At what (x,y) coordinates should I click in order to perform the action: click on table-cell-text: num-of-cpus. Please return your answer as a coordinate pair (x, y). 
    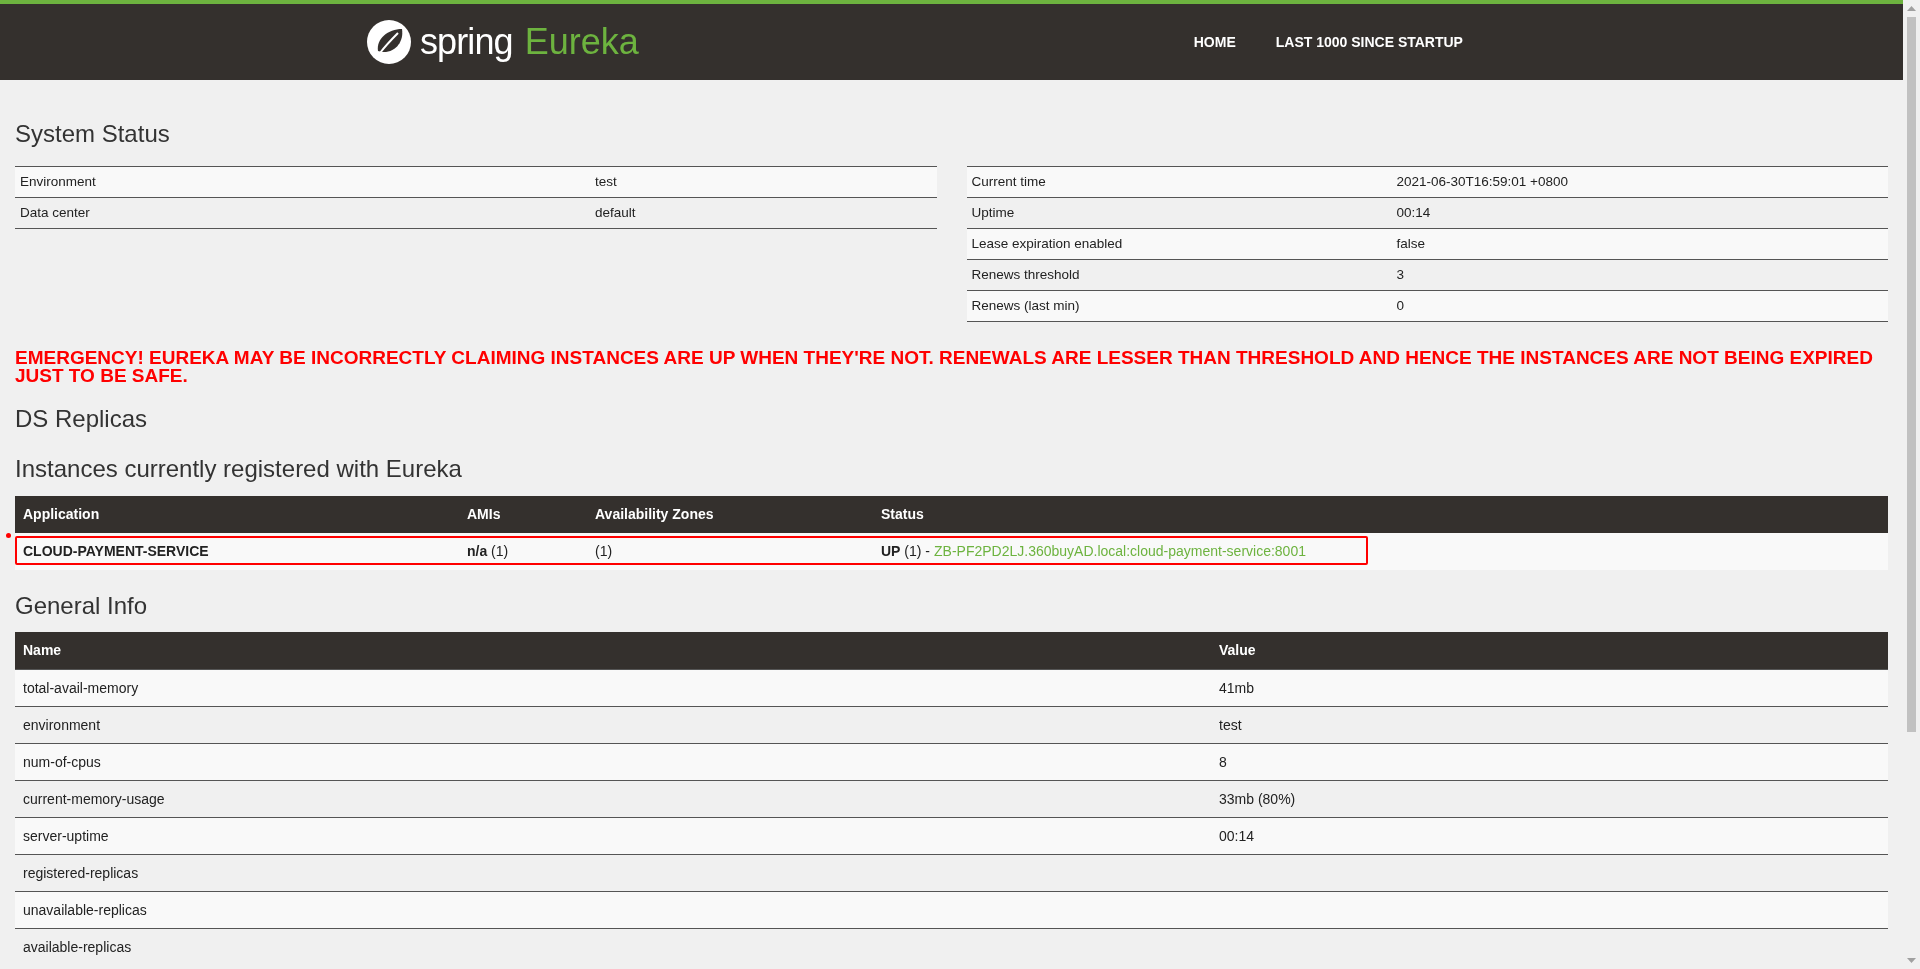
    Looking at the image, I should click on (62, 762).